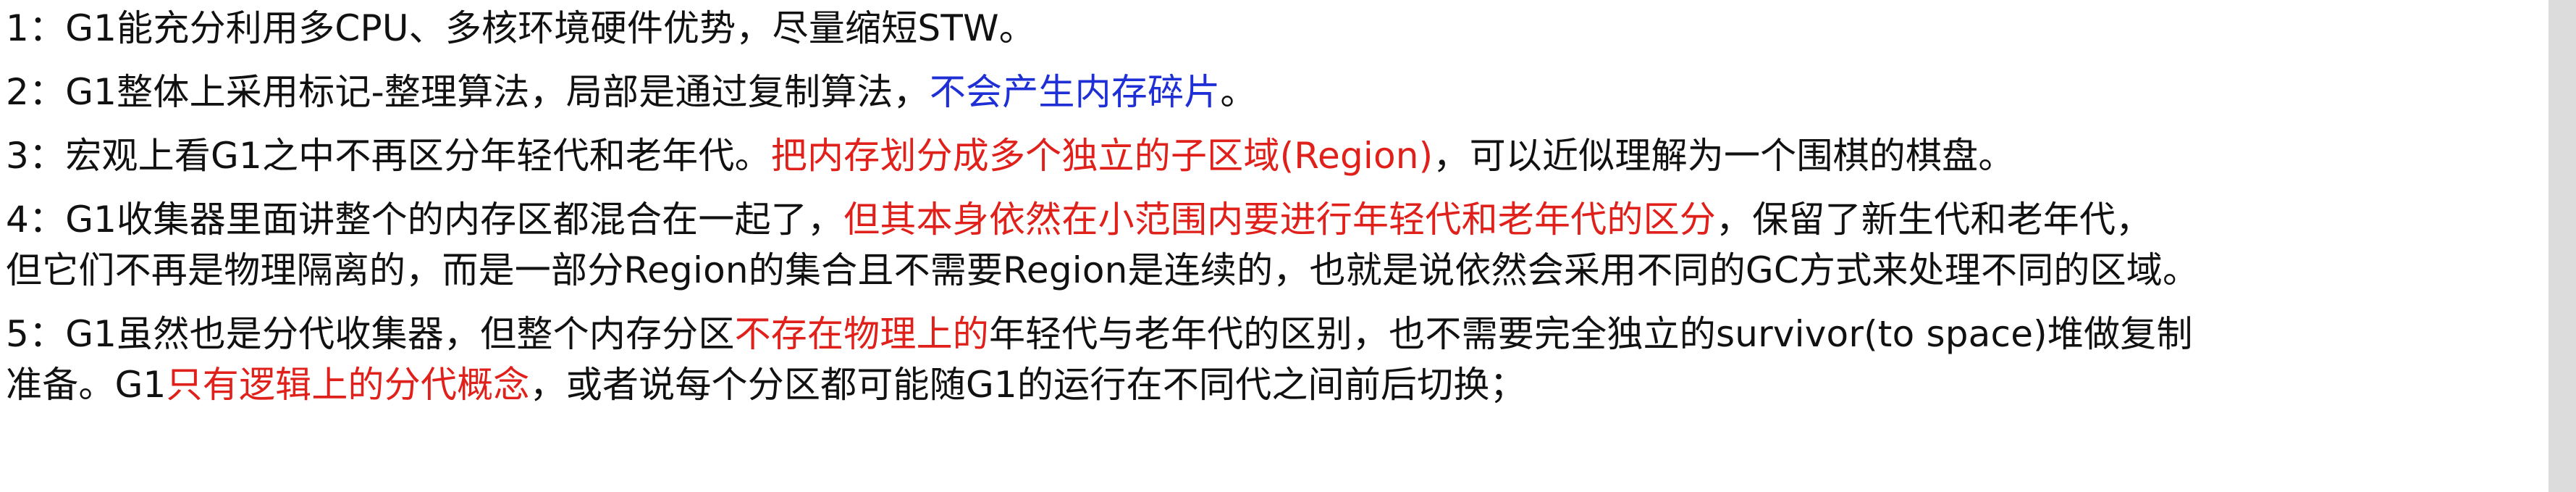 Image resolution: width=2576 pixels, height=492 pixels. What do you see at coordinates (388, 156) in the screenshot?
I see `text-run: 3：宏观上看G1之中不再区分年轻代和老年代。` at bounding box center [388, 156].